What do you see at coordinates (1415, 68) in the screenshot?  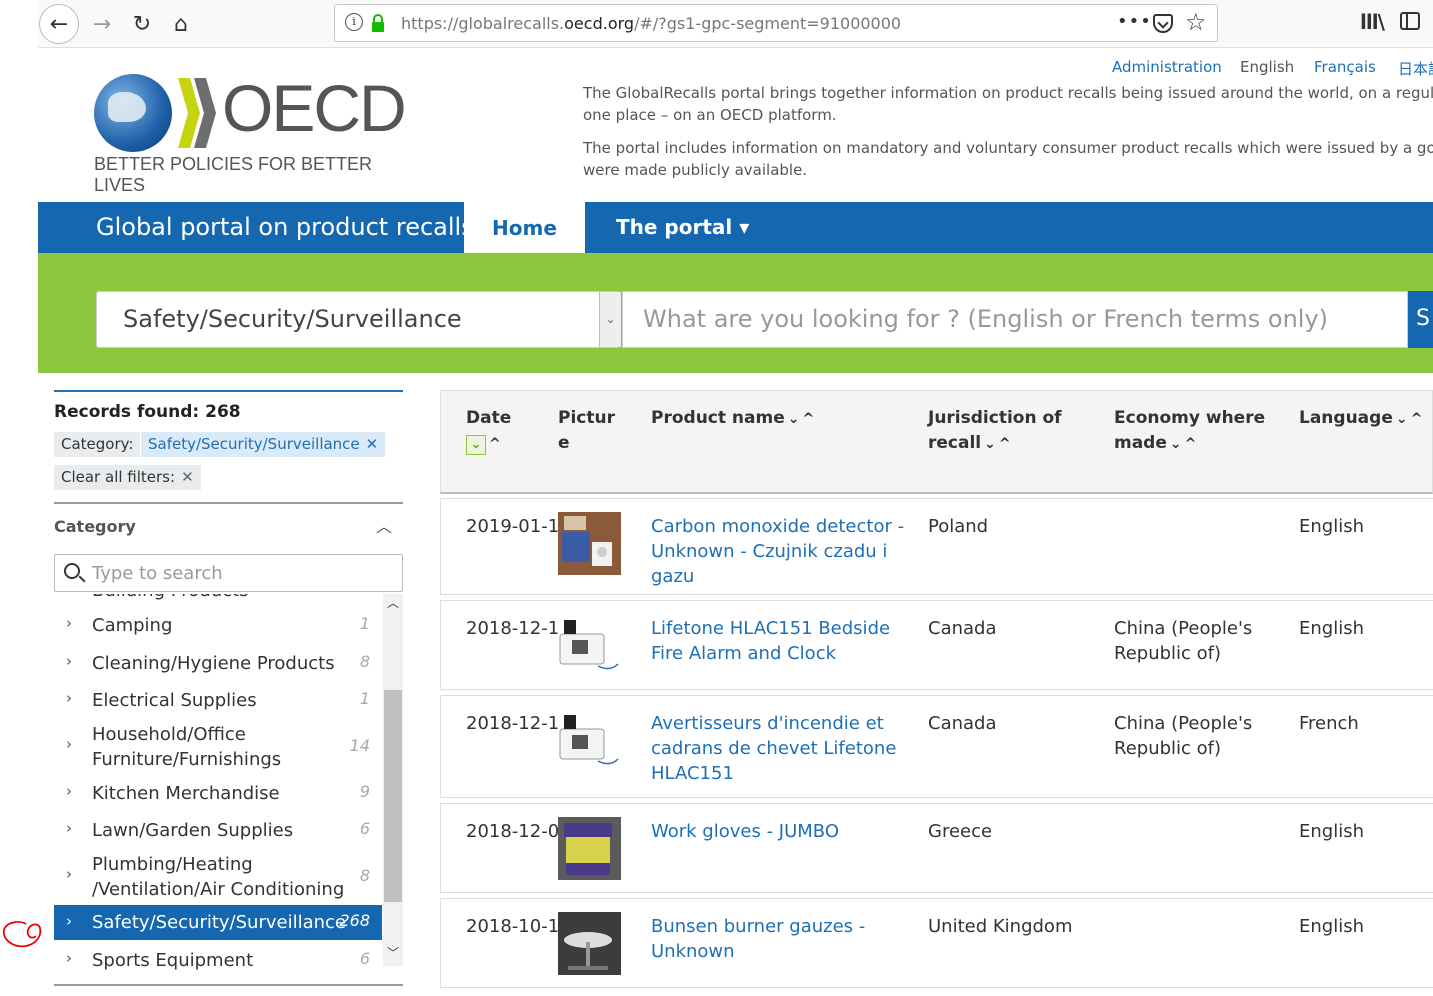 I see `language-japanese: 日本語` at bounding box center [1415, 68].